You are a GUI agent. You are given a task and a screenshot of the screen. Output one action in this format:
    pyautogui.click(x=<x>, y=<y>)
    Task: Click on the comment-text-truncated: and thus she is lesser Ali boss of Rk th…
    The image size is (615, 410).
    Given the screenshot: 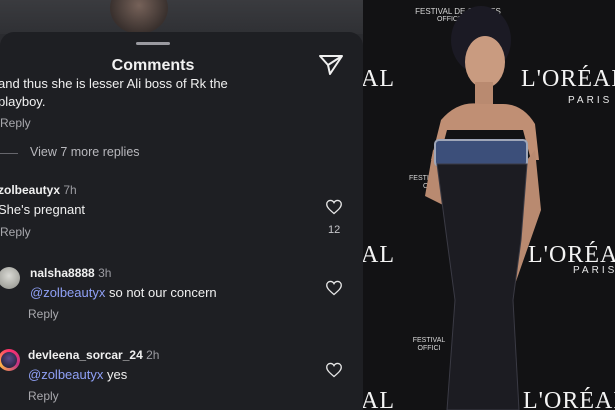 What is the action you would take?
    pyautogui.click(x=114, y=83)
    